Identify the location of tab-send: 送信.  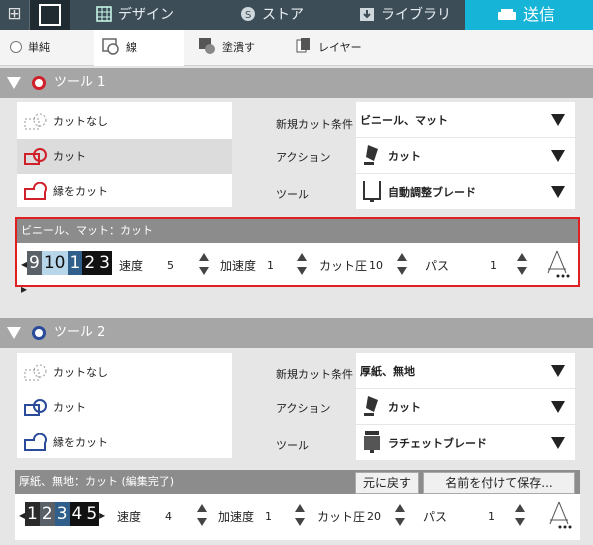
(529, 15).